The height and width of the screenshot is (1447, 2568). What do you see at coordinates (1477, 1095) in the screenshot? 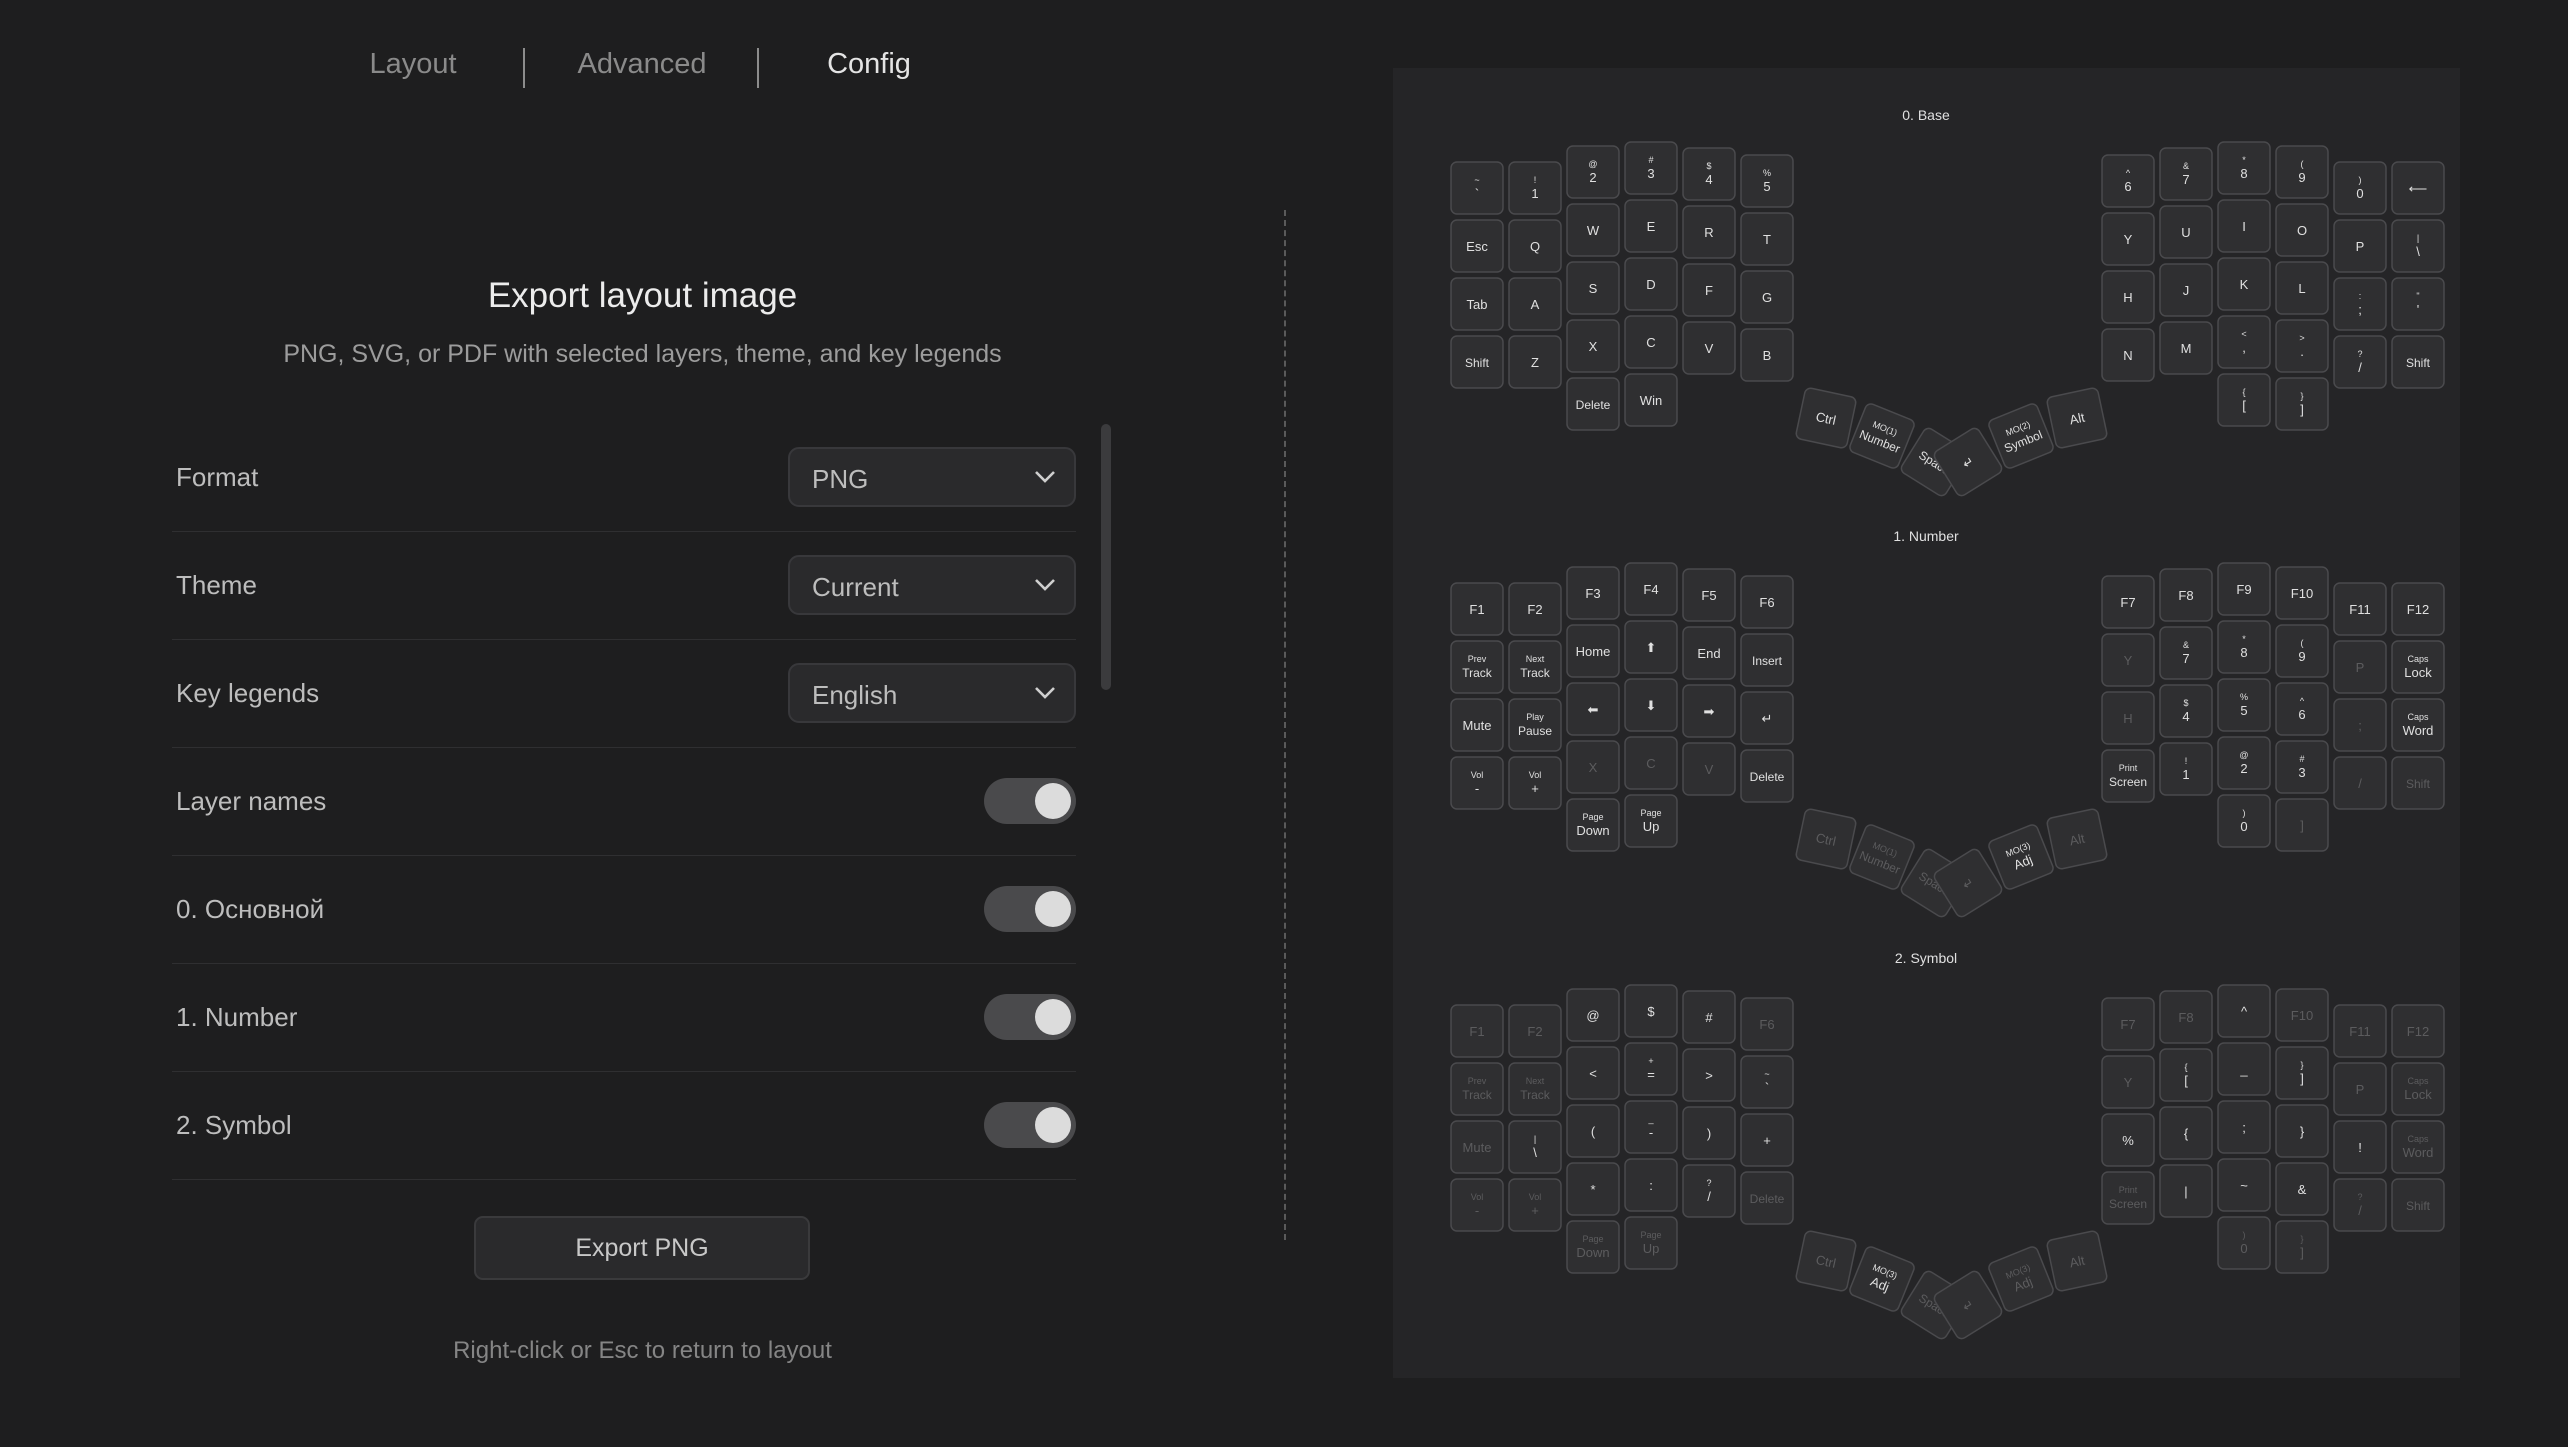
I see `key-legend: Track` at bounding box center [1477, 1095].